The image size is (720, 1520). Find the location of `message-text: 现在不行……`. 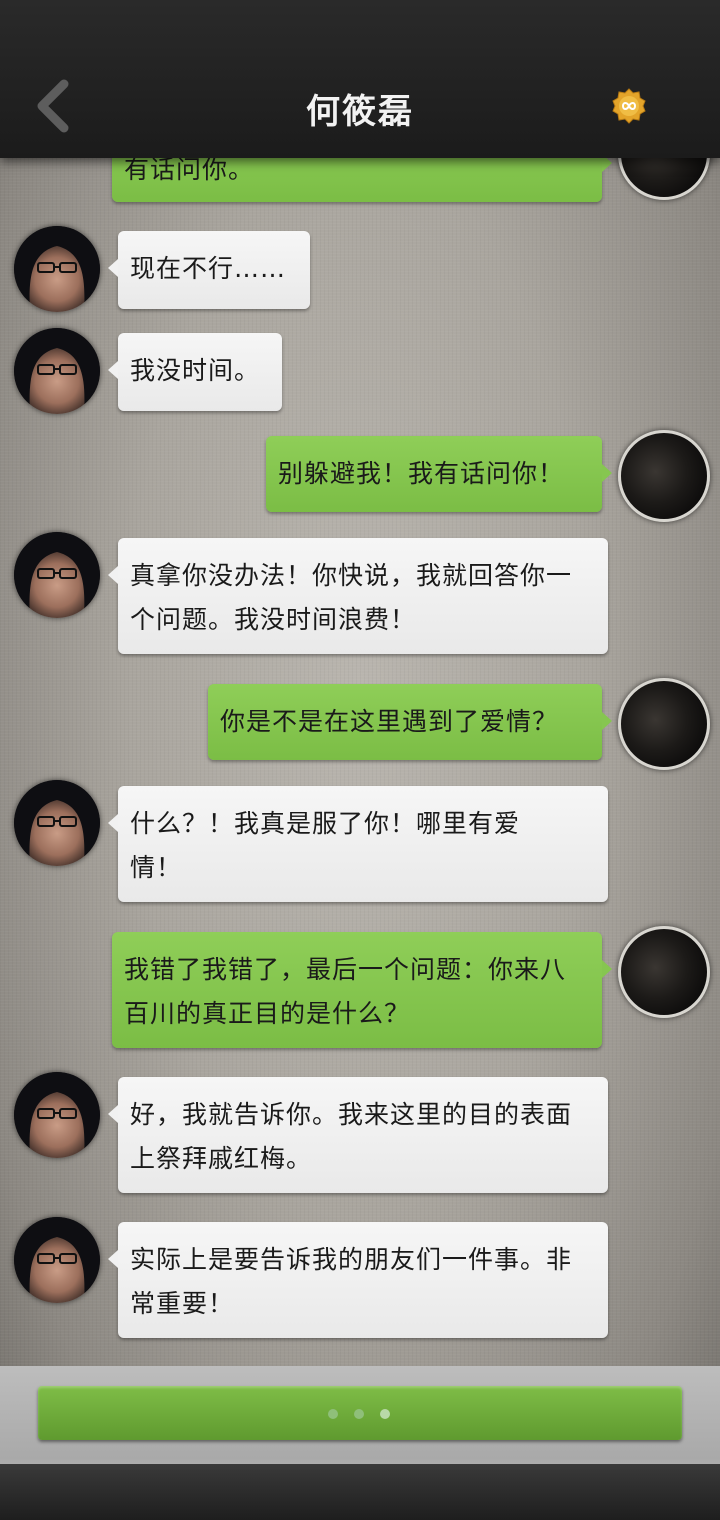

message-text: 现在不行…… is located at coordinates (208, 268).